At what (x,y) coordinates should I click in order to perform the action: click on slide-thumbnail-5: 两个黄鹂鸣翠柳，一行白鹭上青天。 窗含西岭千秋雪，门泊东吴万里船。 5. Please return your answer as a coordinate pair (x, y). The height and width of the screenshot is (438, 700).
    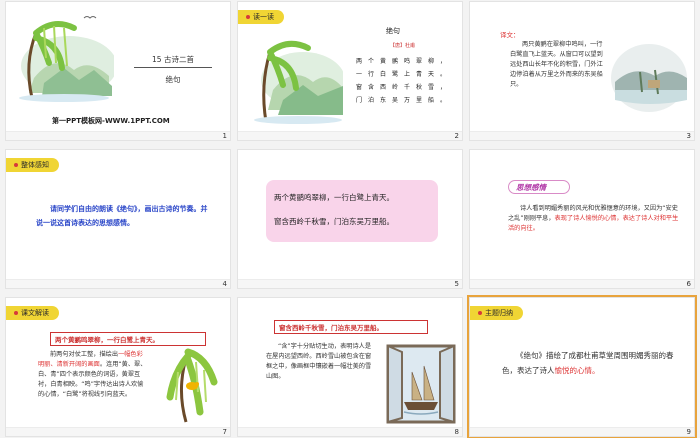
    Looking at the image, I should click on (350, 219).